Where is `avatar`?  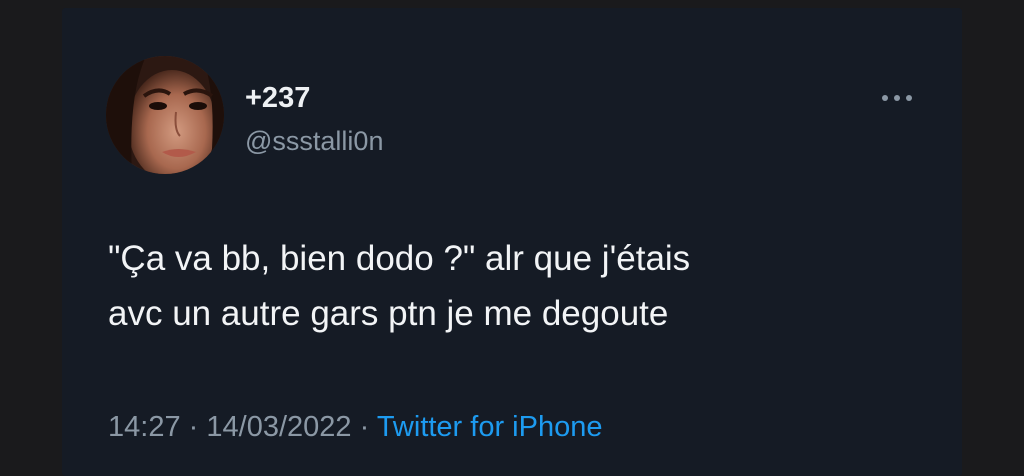
avatar is located at coordinates (165, 115).